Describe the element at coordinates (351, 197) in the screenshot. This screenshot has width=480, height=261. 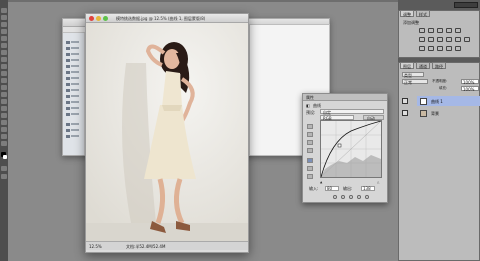
I see `reset-icon` at that location.